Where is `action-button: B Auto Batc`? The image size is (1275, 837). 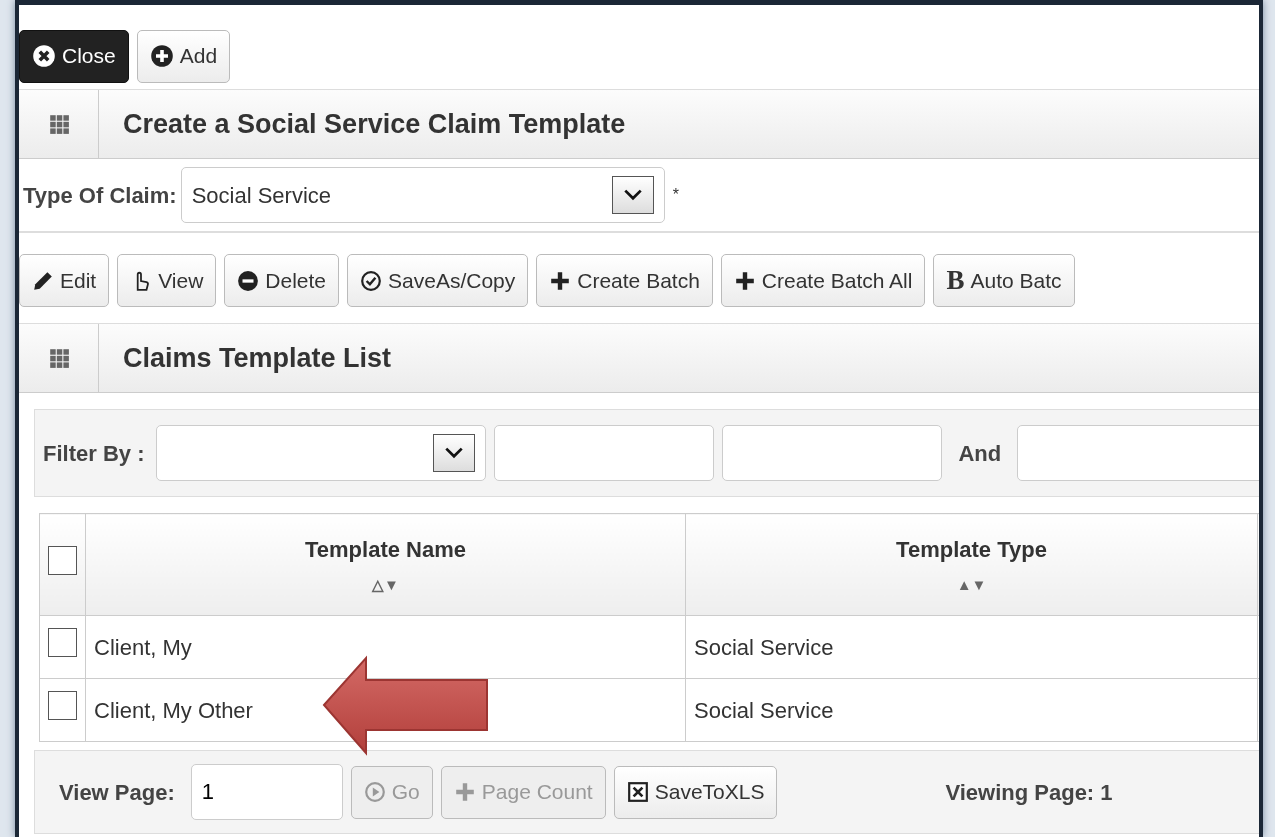
action-button: B Auto Batc is located at coordinates (1004, 280).